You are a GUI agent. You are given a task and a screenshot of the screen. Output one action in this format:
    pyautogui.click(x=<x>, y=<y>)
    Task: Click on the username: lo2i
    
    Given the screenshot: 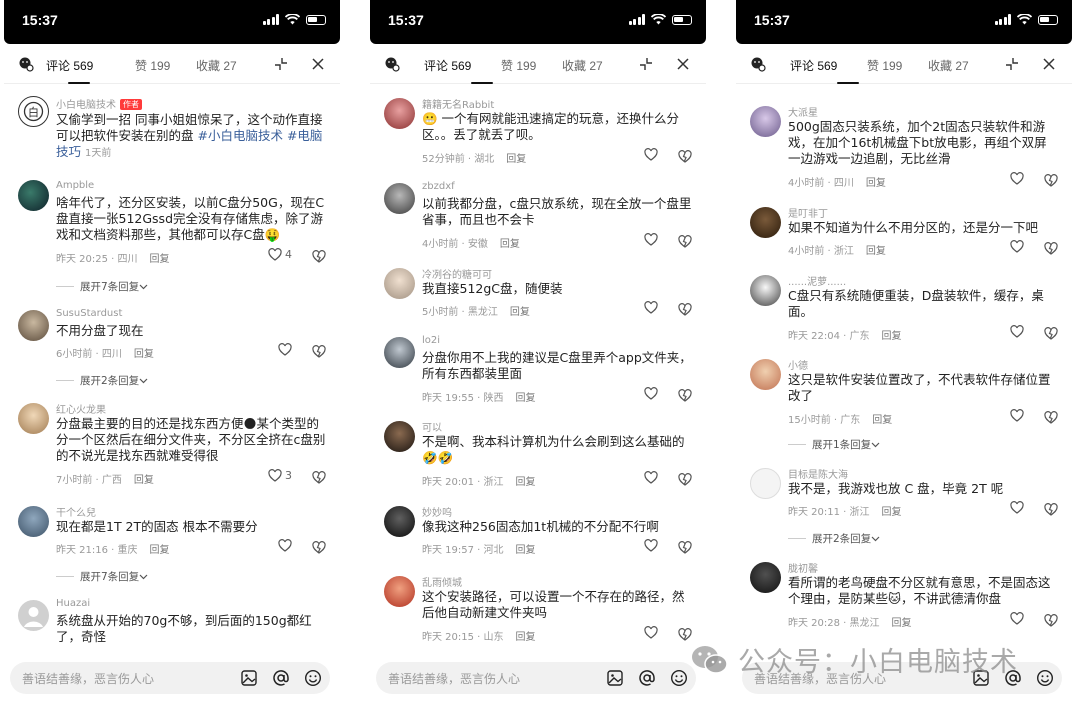 What is the action you would take?
    pyautogui.click(x=431, y=340)
    